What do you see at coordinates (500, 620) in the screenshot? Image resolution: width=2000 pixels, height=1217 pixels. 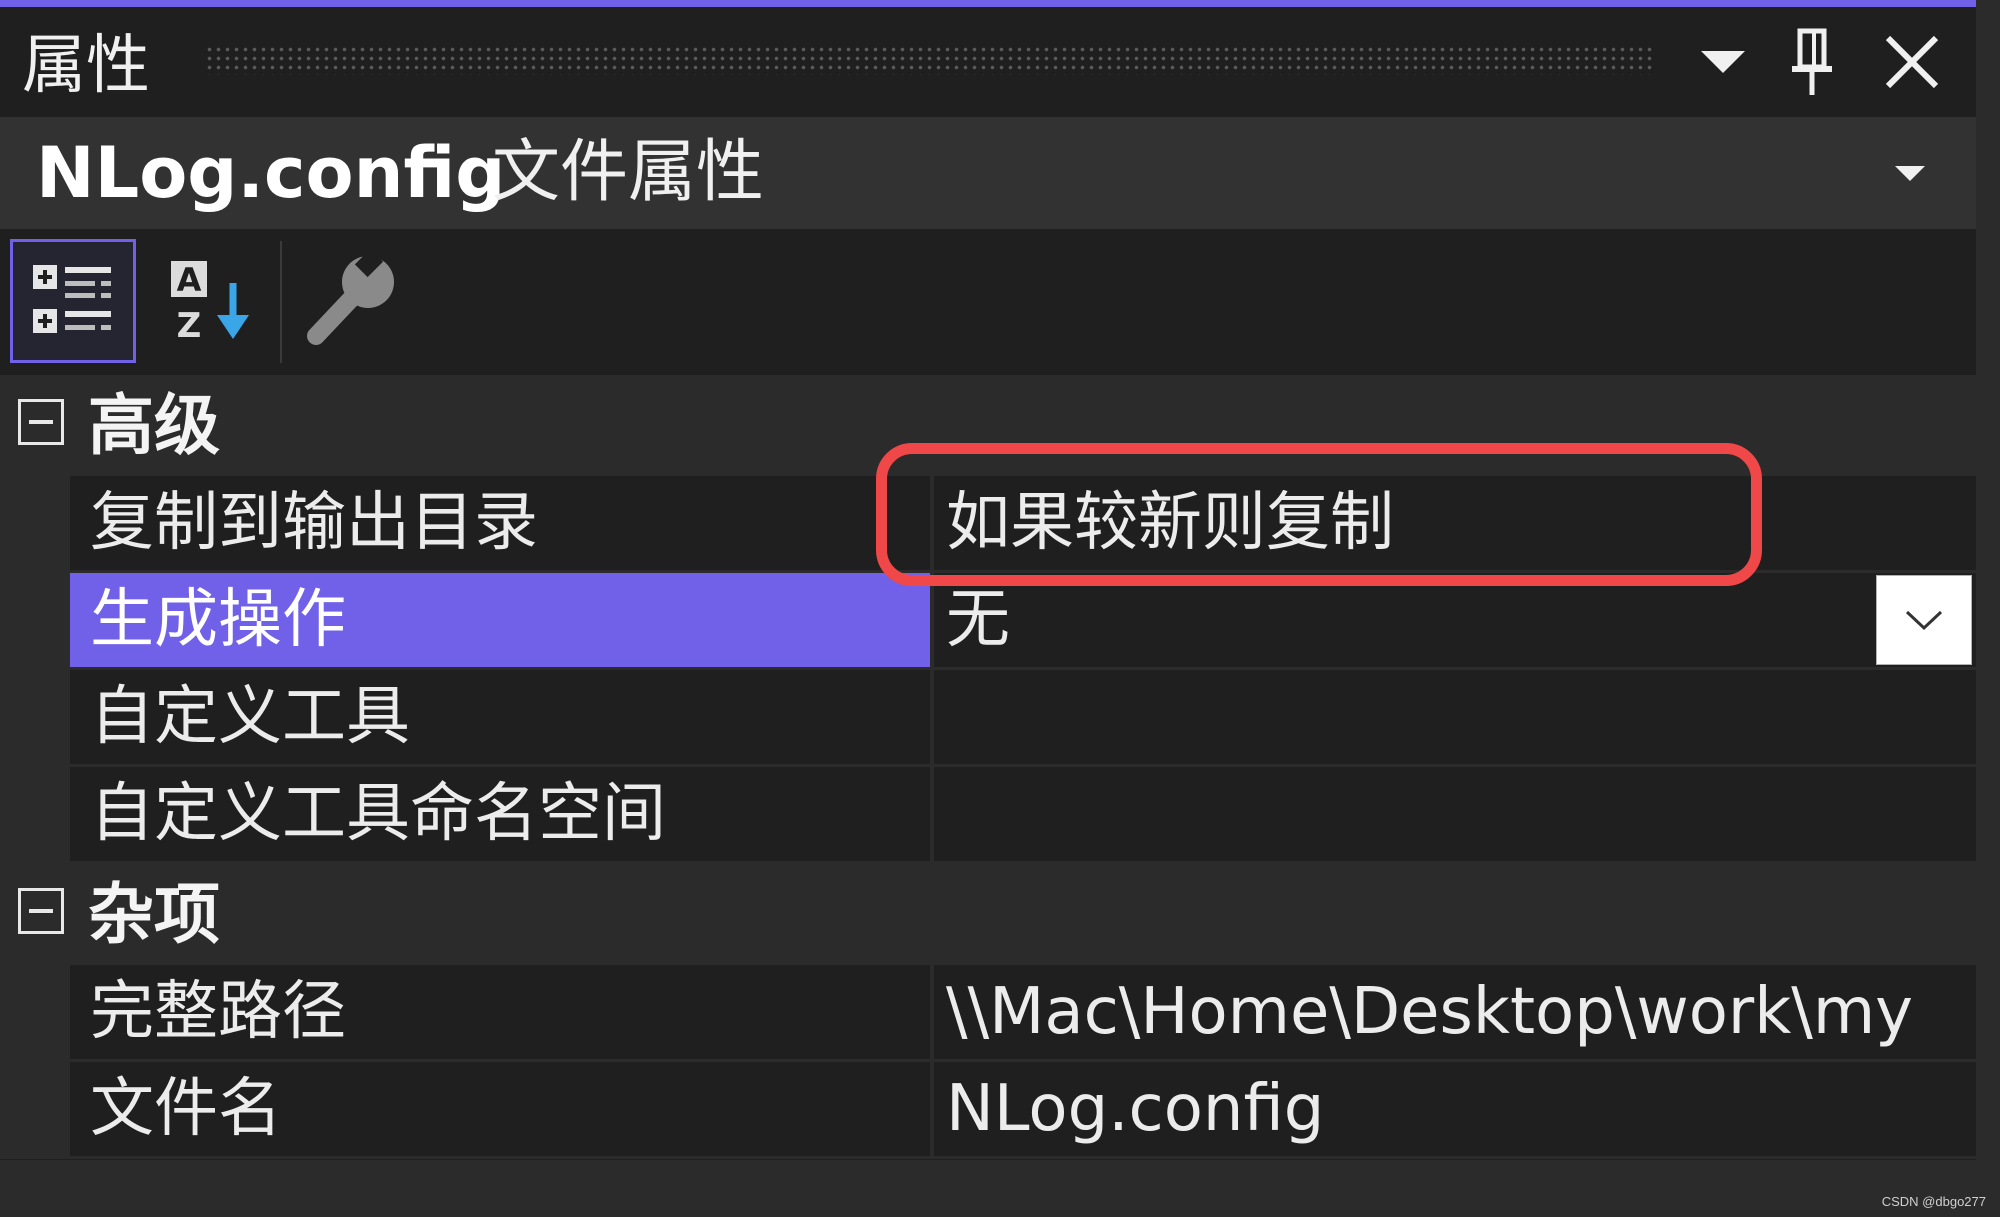 I see `property-name: 生成操作` at bounding box center [500, 620].